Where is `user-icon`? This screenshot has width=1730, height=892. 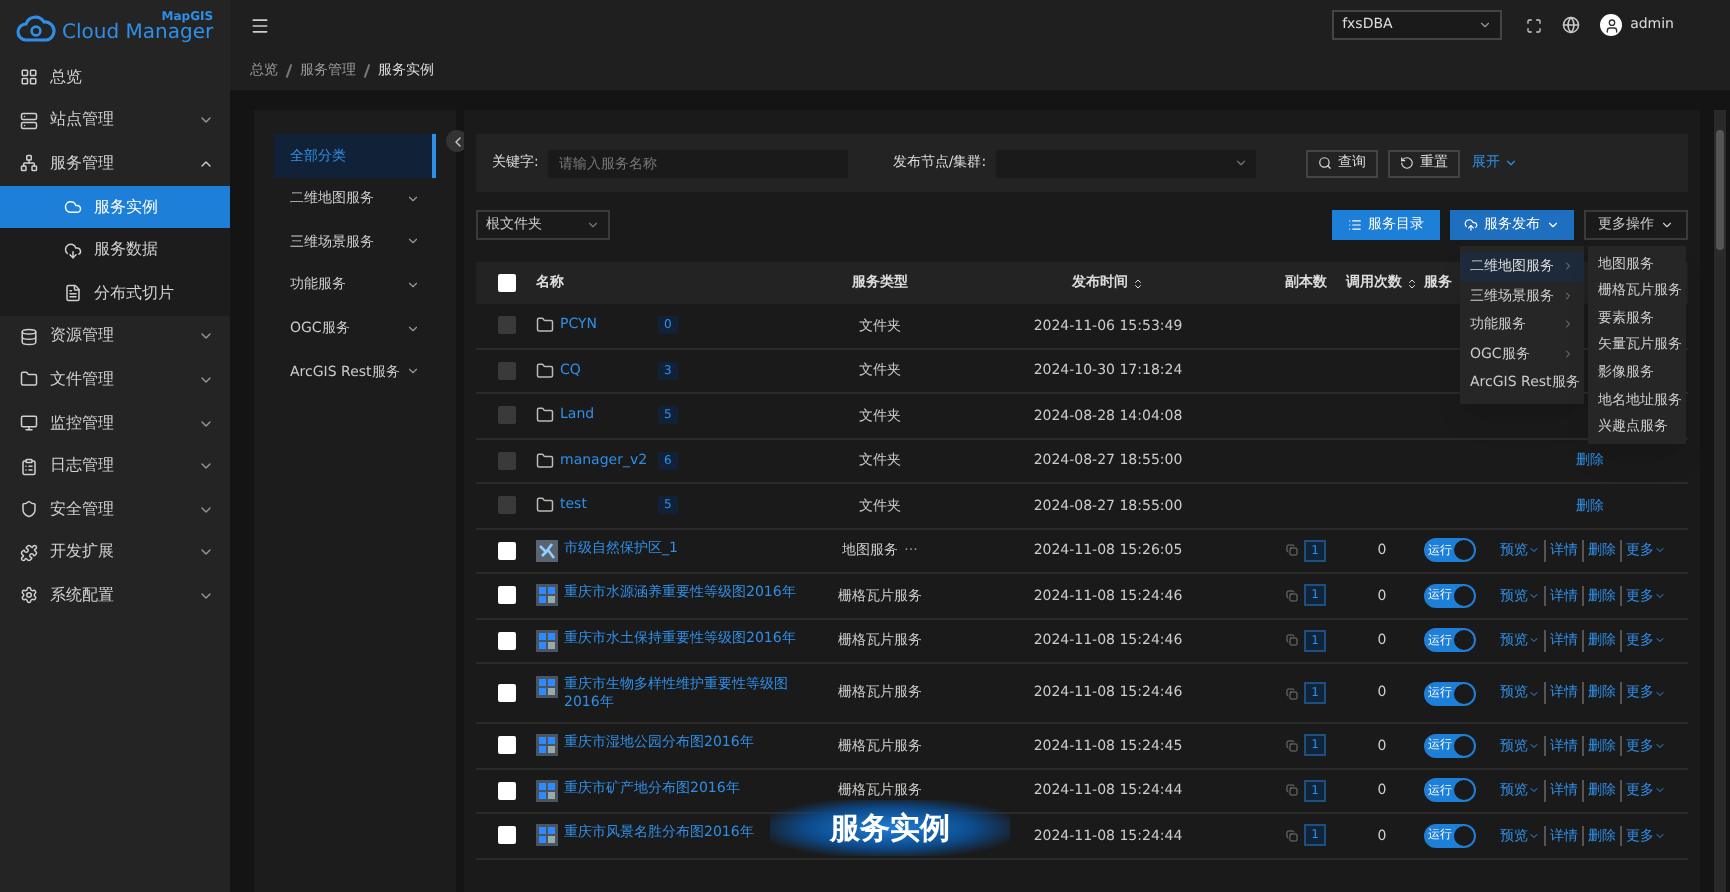 user-icon is located at coordinates (1611, 25).